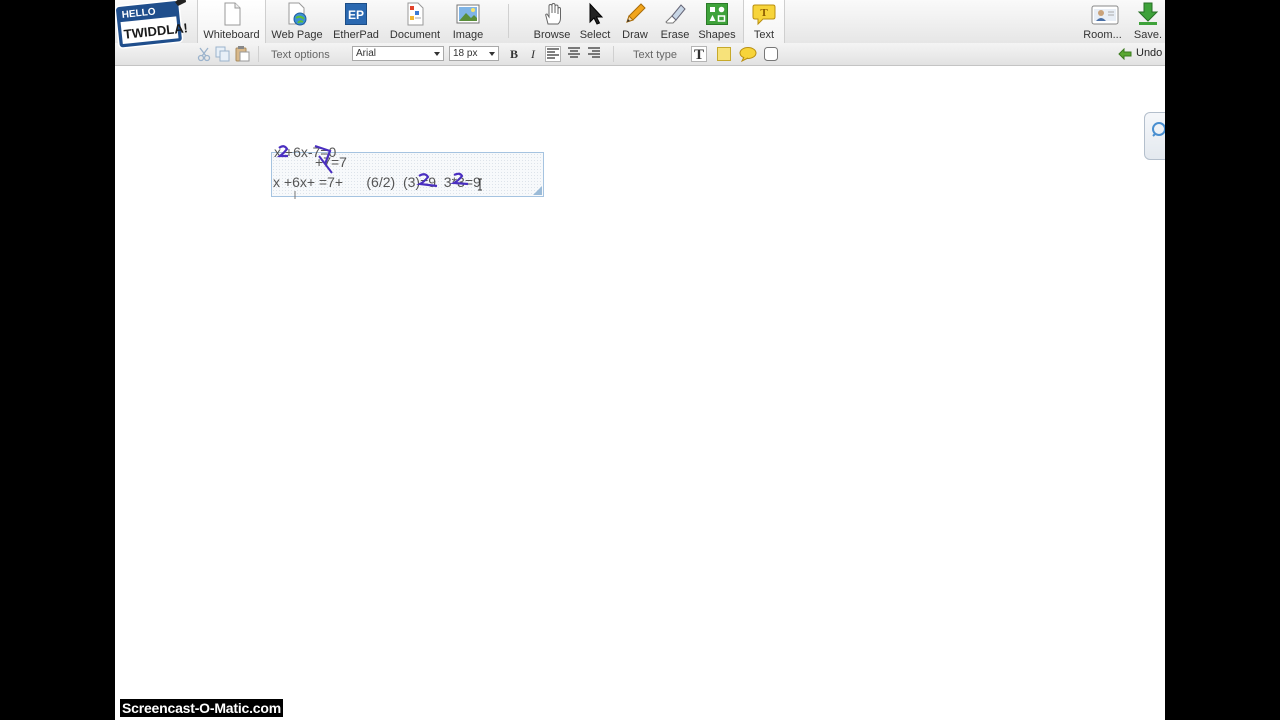 The image size is (1280, 720). What do you see at coordinates (325, 164) in the screenshot?
I see `ink-slash-stroke` at bounding box center [325, 164].